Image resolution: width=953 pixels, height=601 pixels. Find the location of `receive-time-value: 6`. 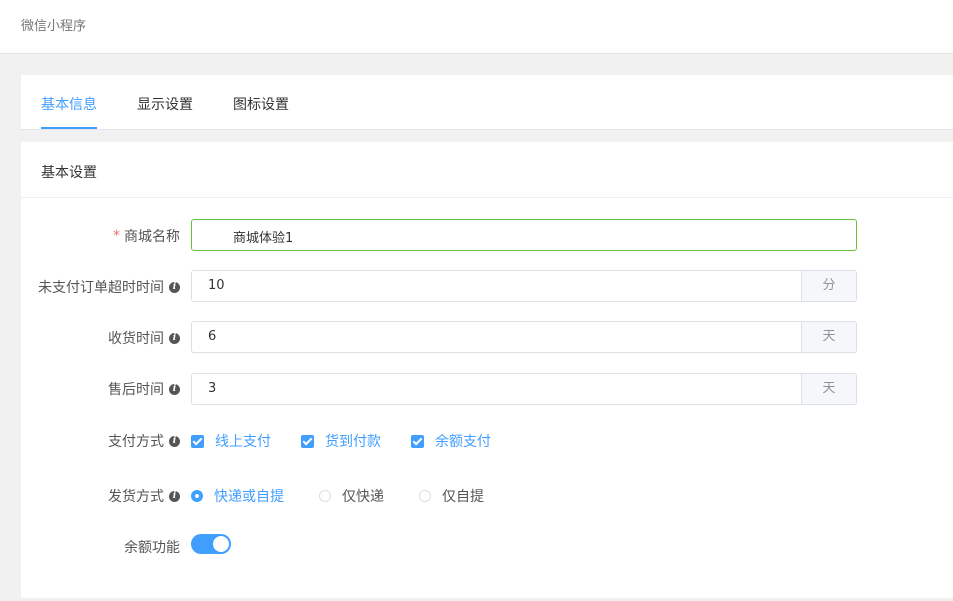

receive-time-value: 6 is located at coordinates (212, 336).